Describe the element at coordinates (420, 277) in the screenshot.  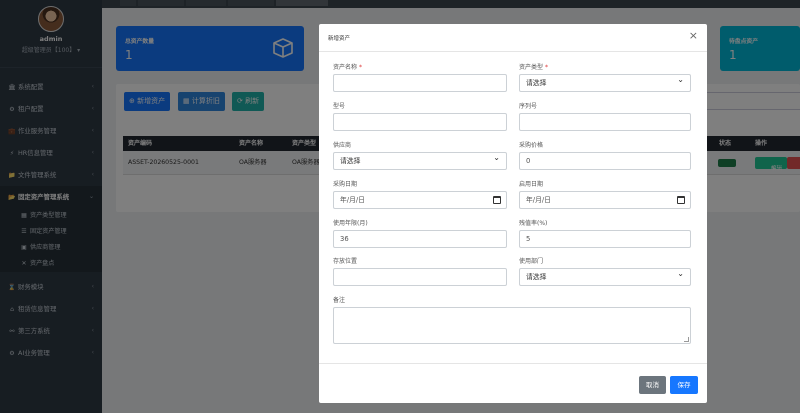
I see `location-input` at that location.